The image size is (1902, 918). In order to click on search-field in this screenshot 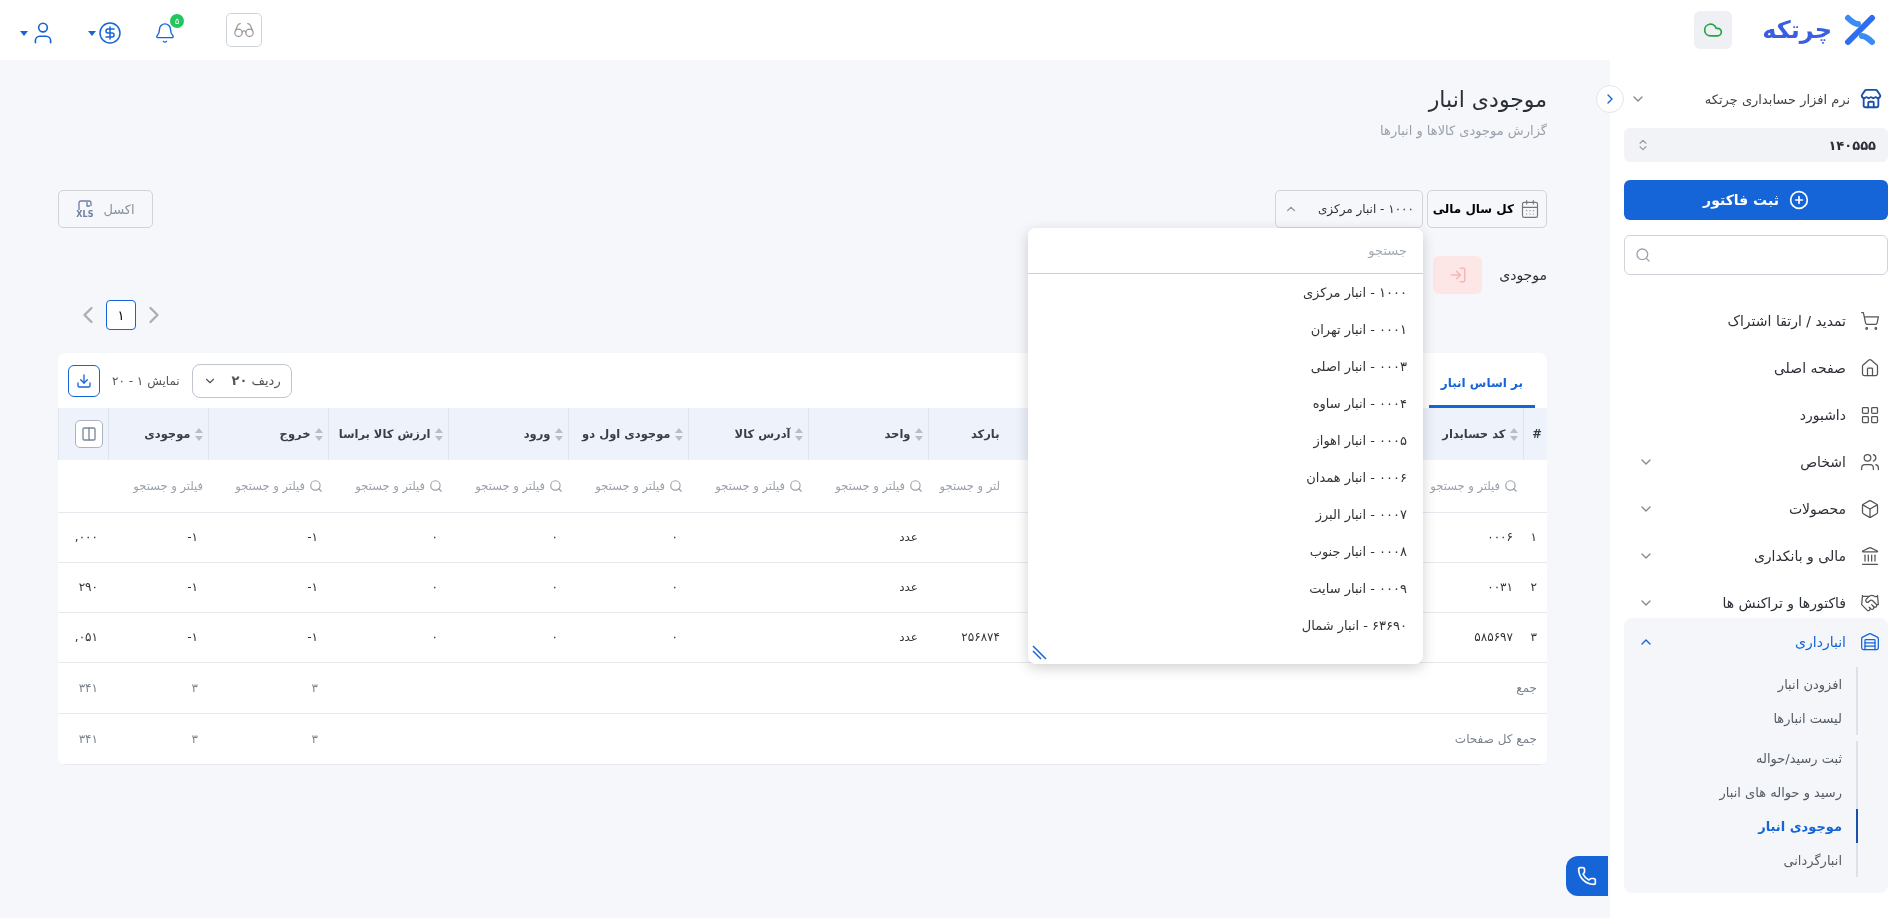, I will do `click(1756, 255)`.